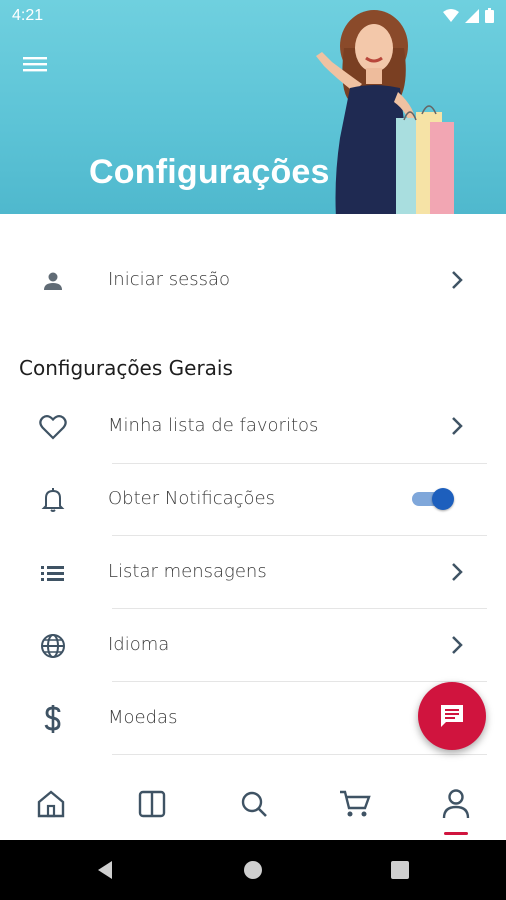 This screenshot has width=506, height=900. Describe the element at coordinates (400, 870) in the screenshot. I see `recents-icon` at that location.